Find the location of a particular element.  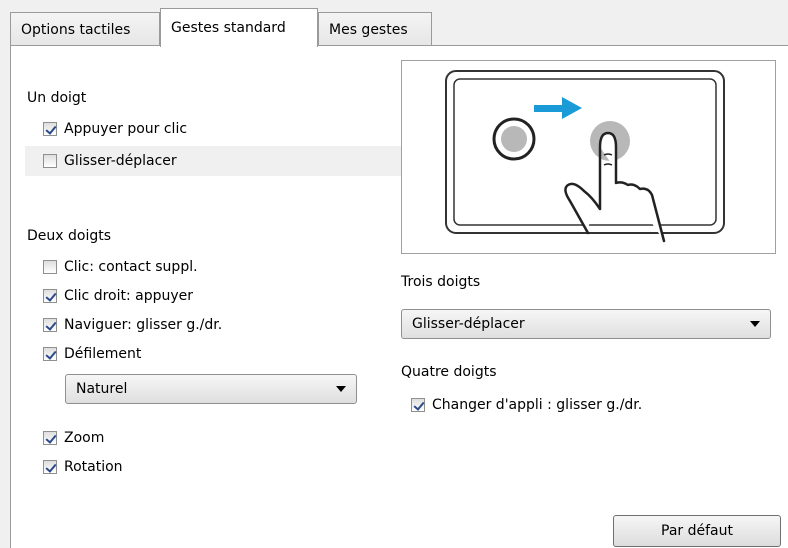

checkbox-scroll: Défilement is located at coordinates (92, 354).